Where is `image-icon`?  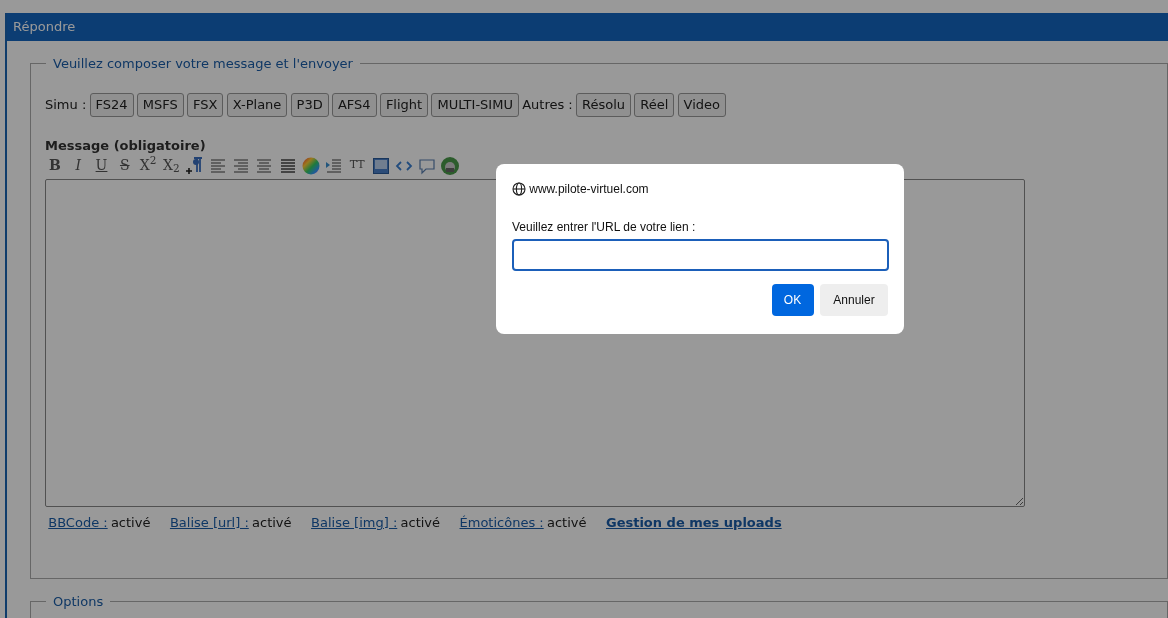
image-icon is located at coordinates (380, 165).